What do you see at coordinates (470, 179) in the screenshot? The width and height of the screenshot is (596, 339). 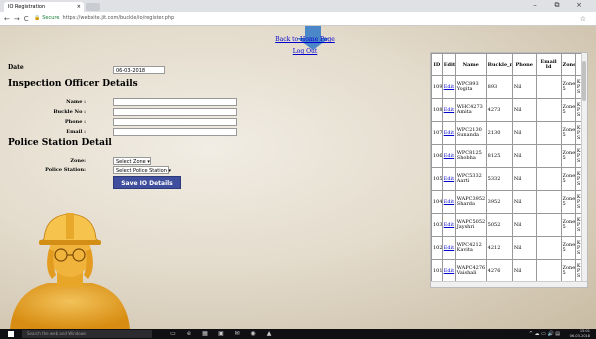 I see `cell-name: WPC5332 Aarti` at bounding box center [470, 179].